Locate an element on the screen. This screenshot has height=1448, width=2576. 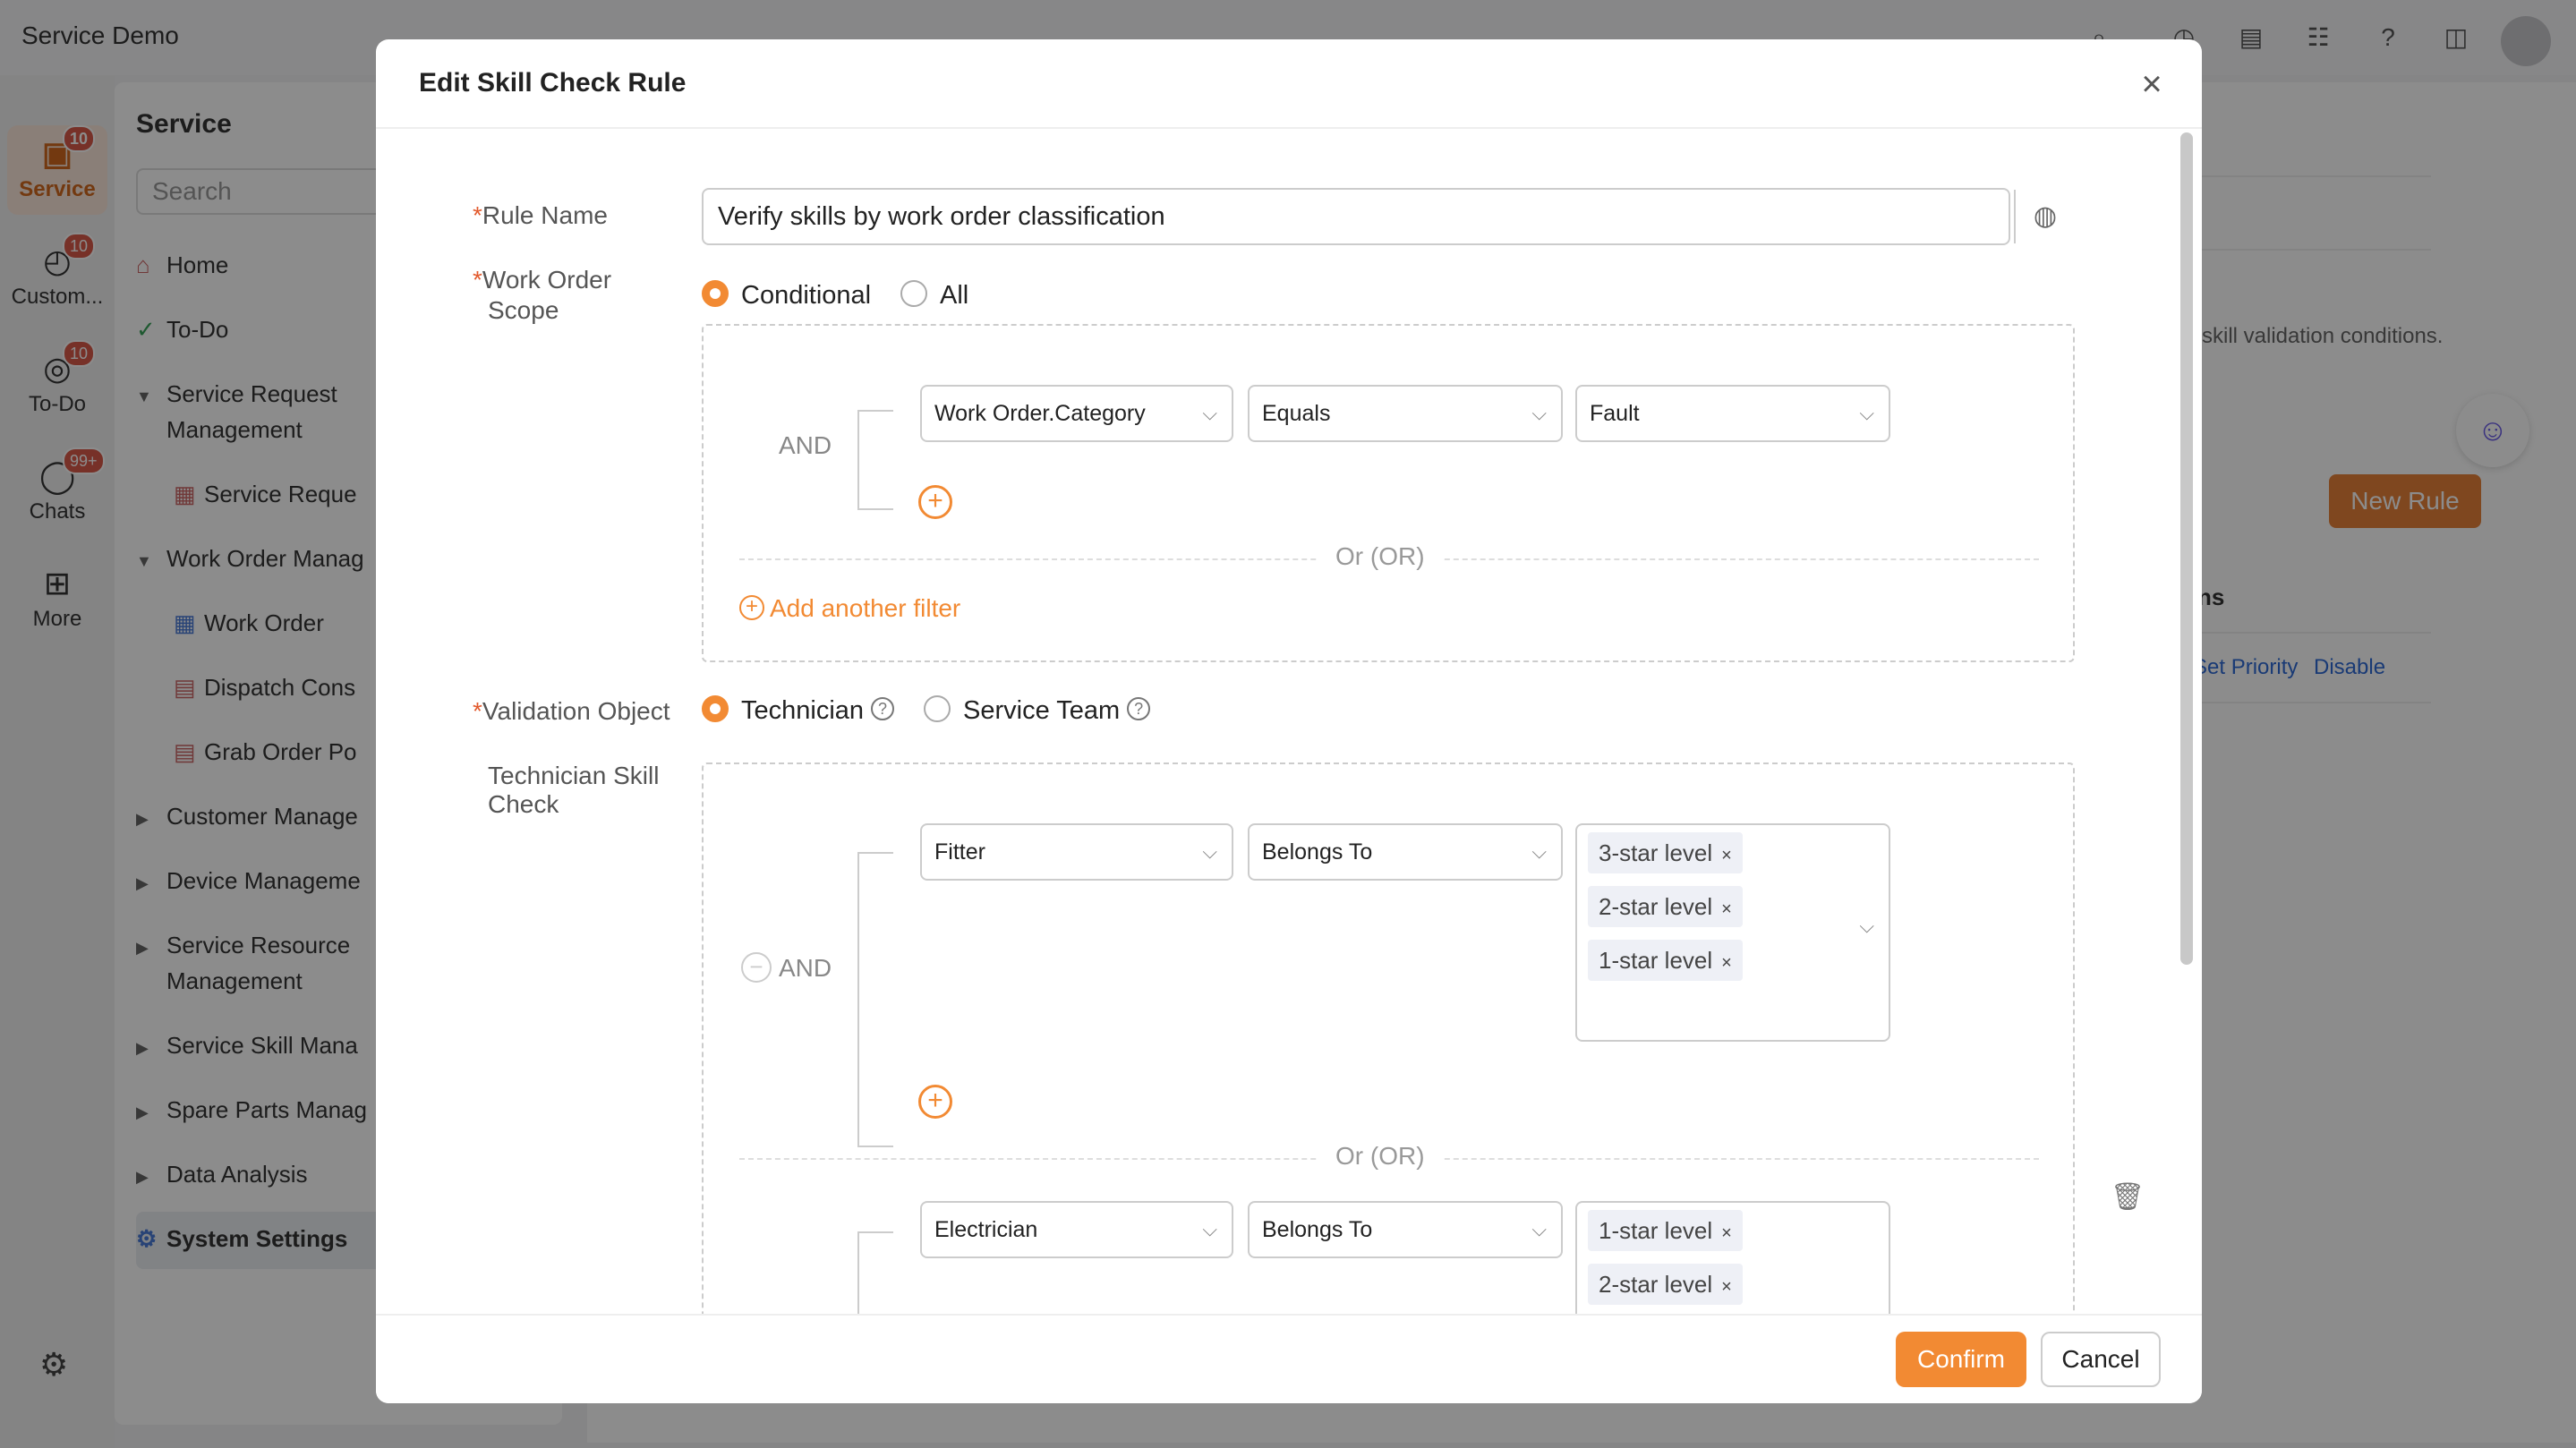
scope-label: *Work Order is located at coordinates (542, 280).